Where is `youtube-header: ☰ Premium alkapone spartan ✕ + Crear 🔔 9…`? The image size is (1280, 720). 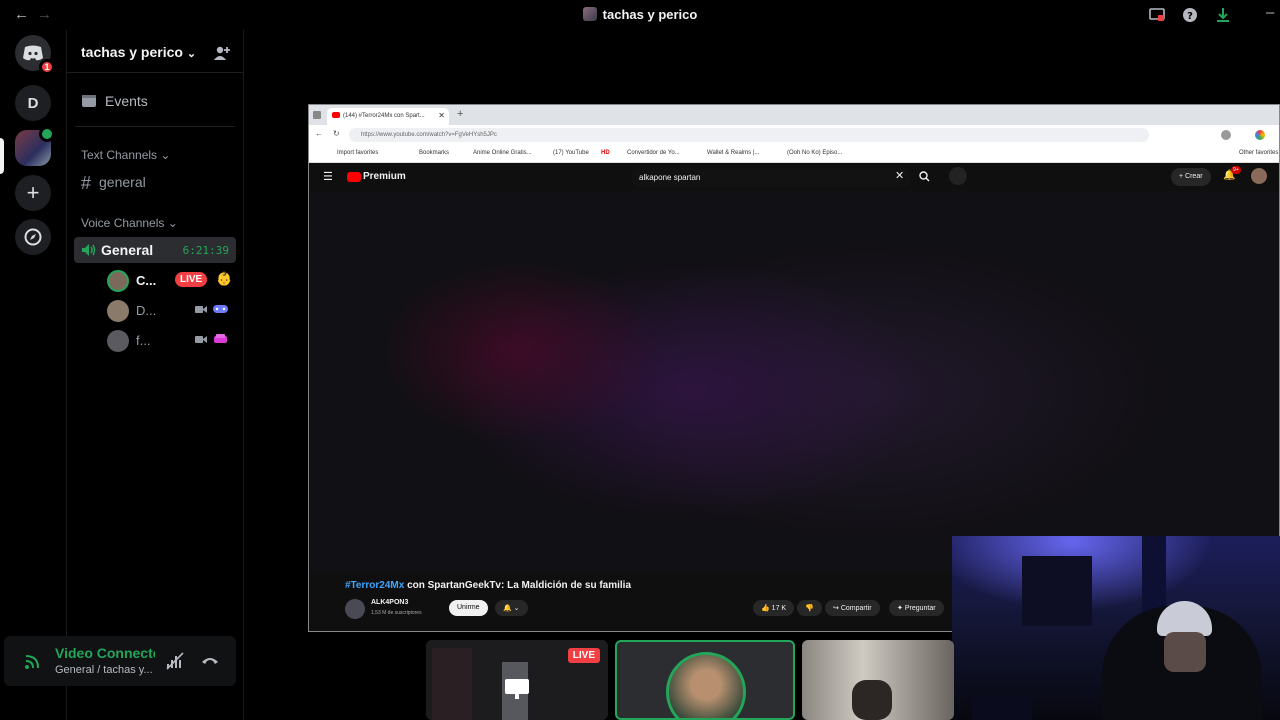
youtube-header: ☰ Premium alkapone spartan ✕ + Crear 🔔 9… is located at coordinates (794, 177).